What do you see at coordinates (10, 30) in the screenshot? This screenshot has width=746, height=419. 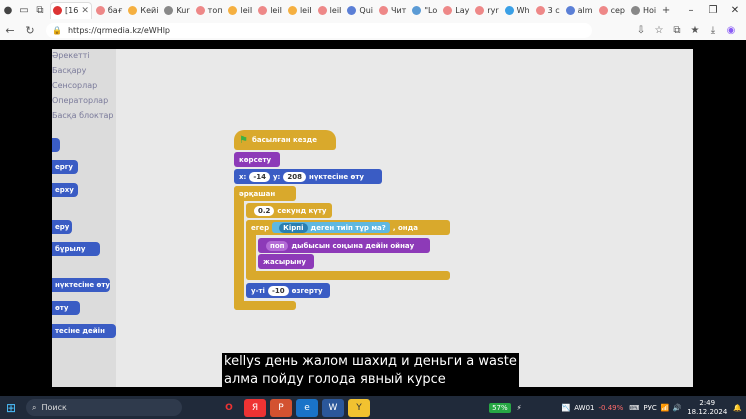 I see `back-icon: ←` at bounding box center [10, 30].